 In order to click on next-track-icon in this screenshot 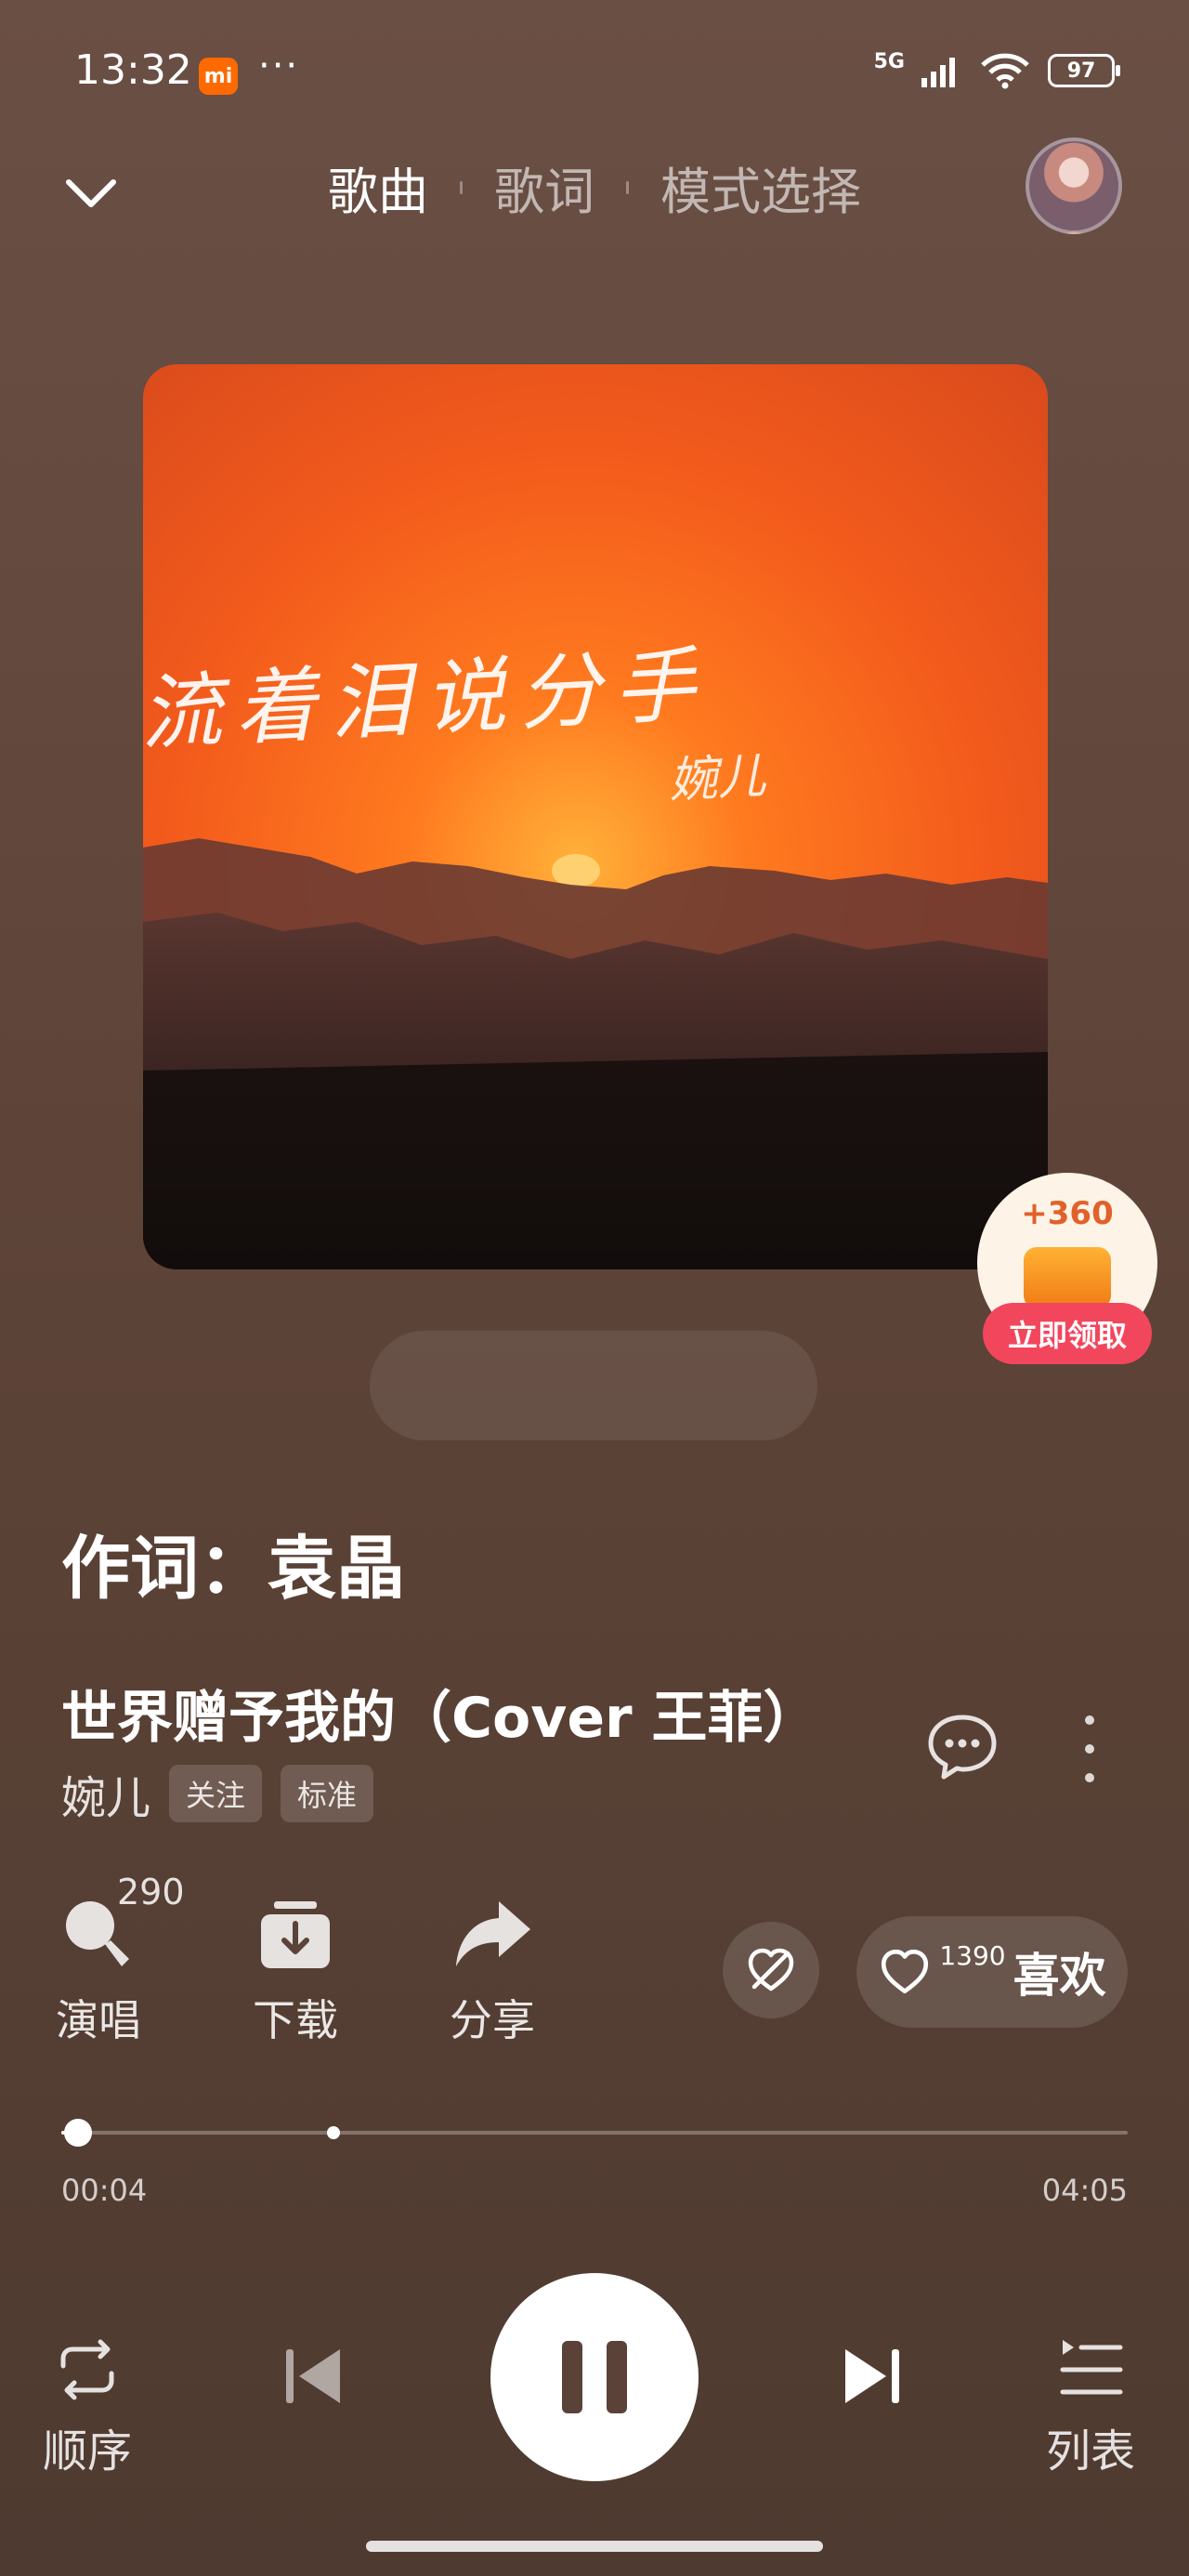, I will do `click(873, 2376)`.